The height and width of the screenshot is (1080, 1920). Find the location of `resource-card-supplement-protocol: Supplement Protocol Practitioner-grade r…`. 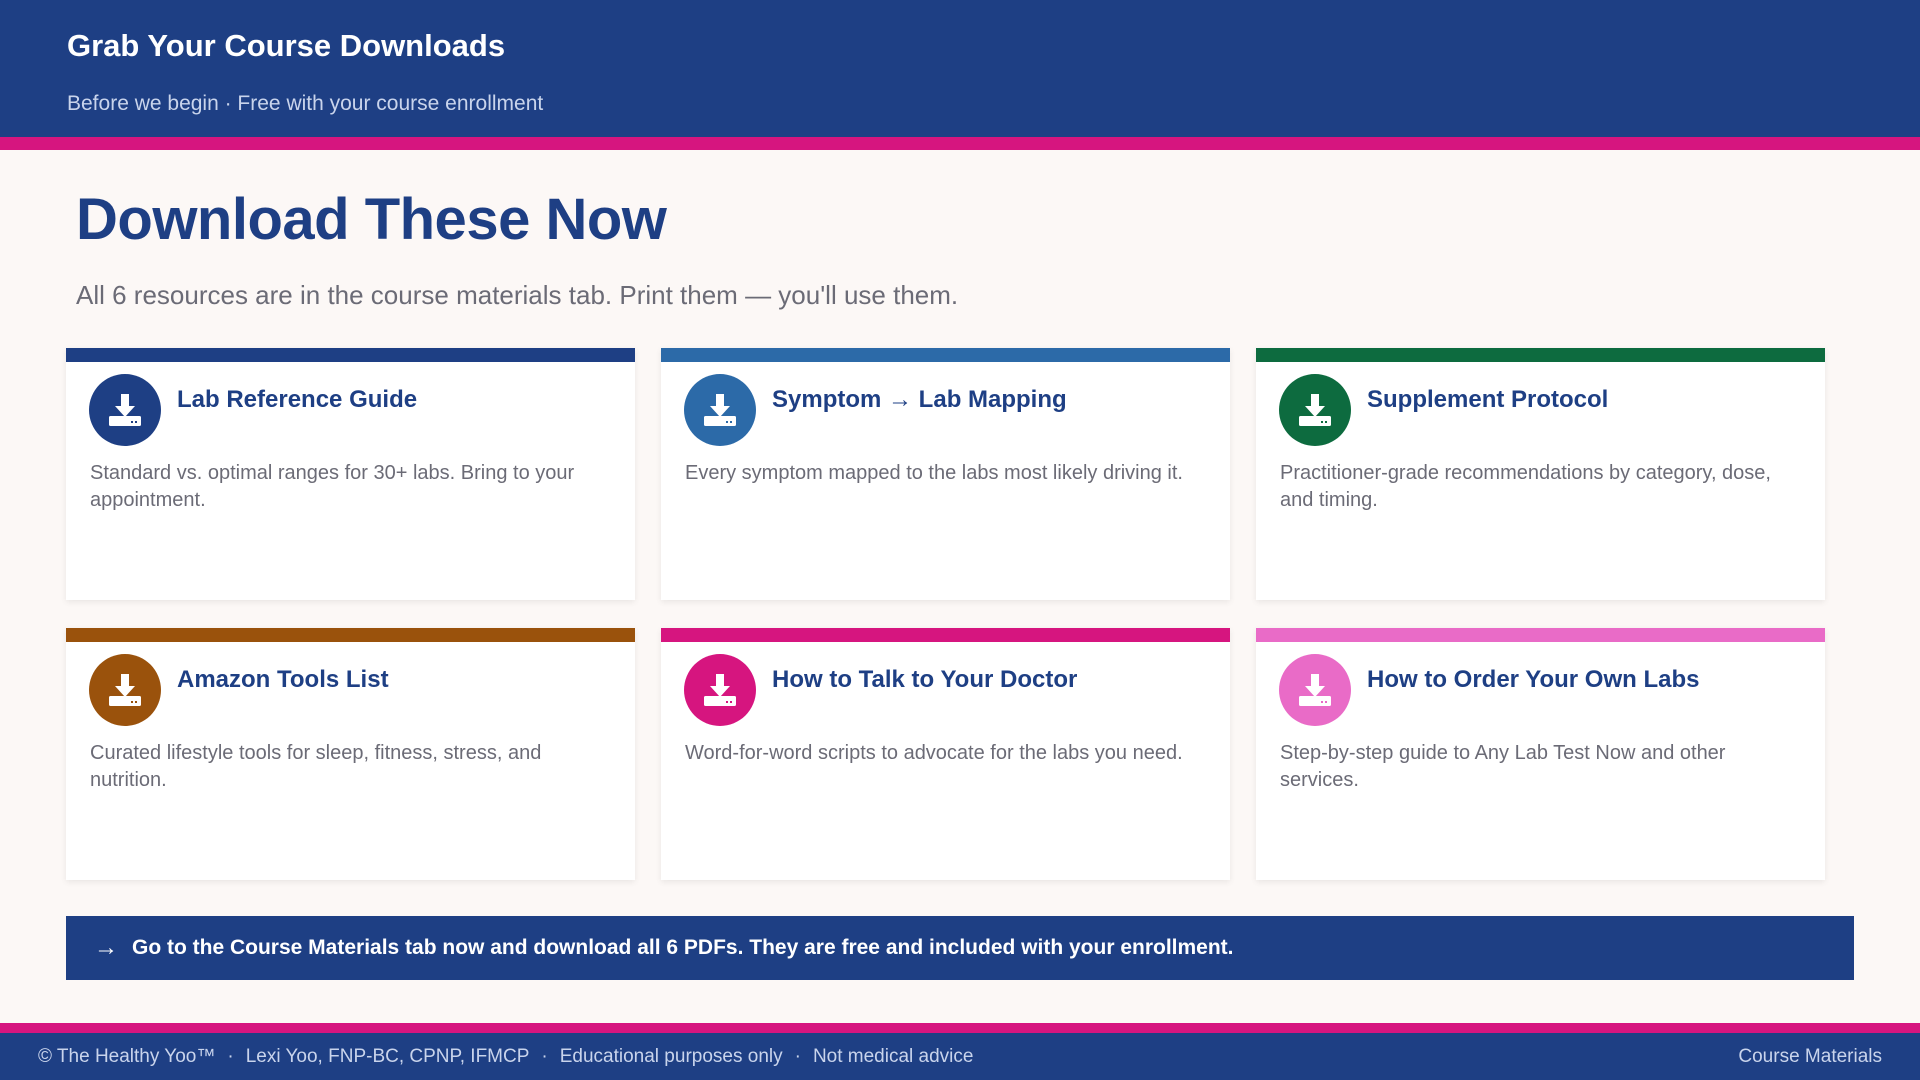

resource-card-supplement-protocol: Supplement Protocol Practitioner-grade r… is located at coordinates (1540, 474).